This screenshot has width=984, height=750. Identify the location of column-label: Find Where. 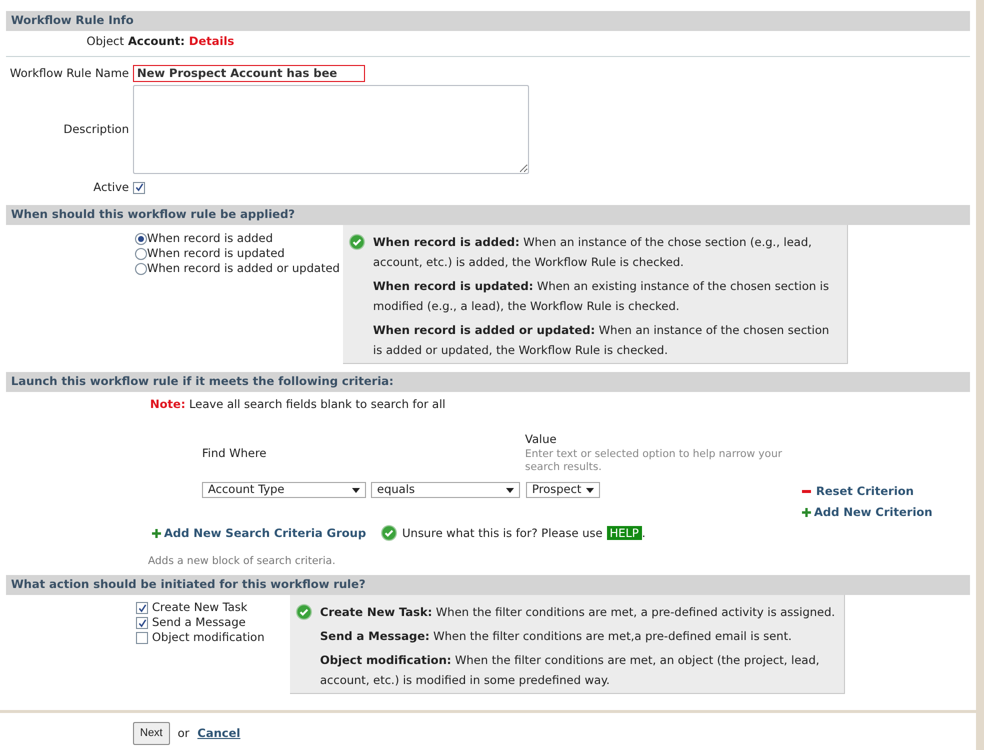
(235, 453).